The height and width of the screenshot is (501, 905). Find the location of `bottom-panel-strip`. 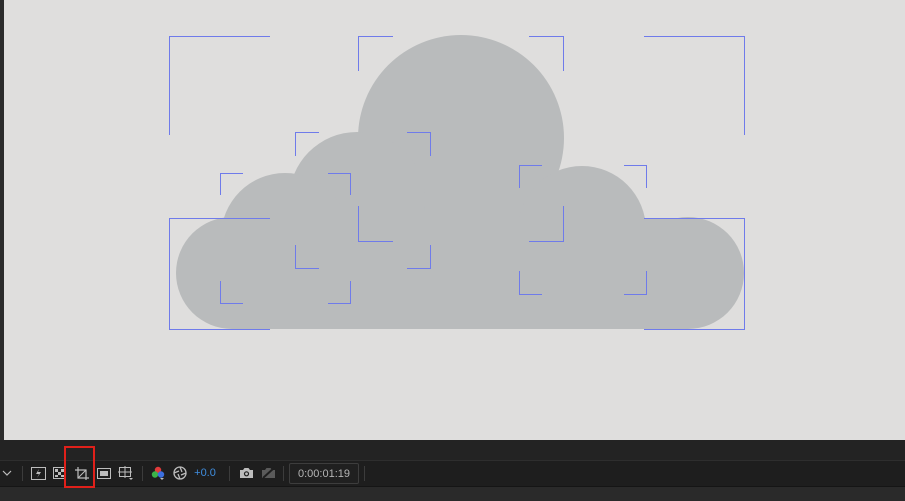

bottom-panel-strip is located at coordinates (452, 493).